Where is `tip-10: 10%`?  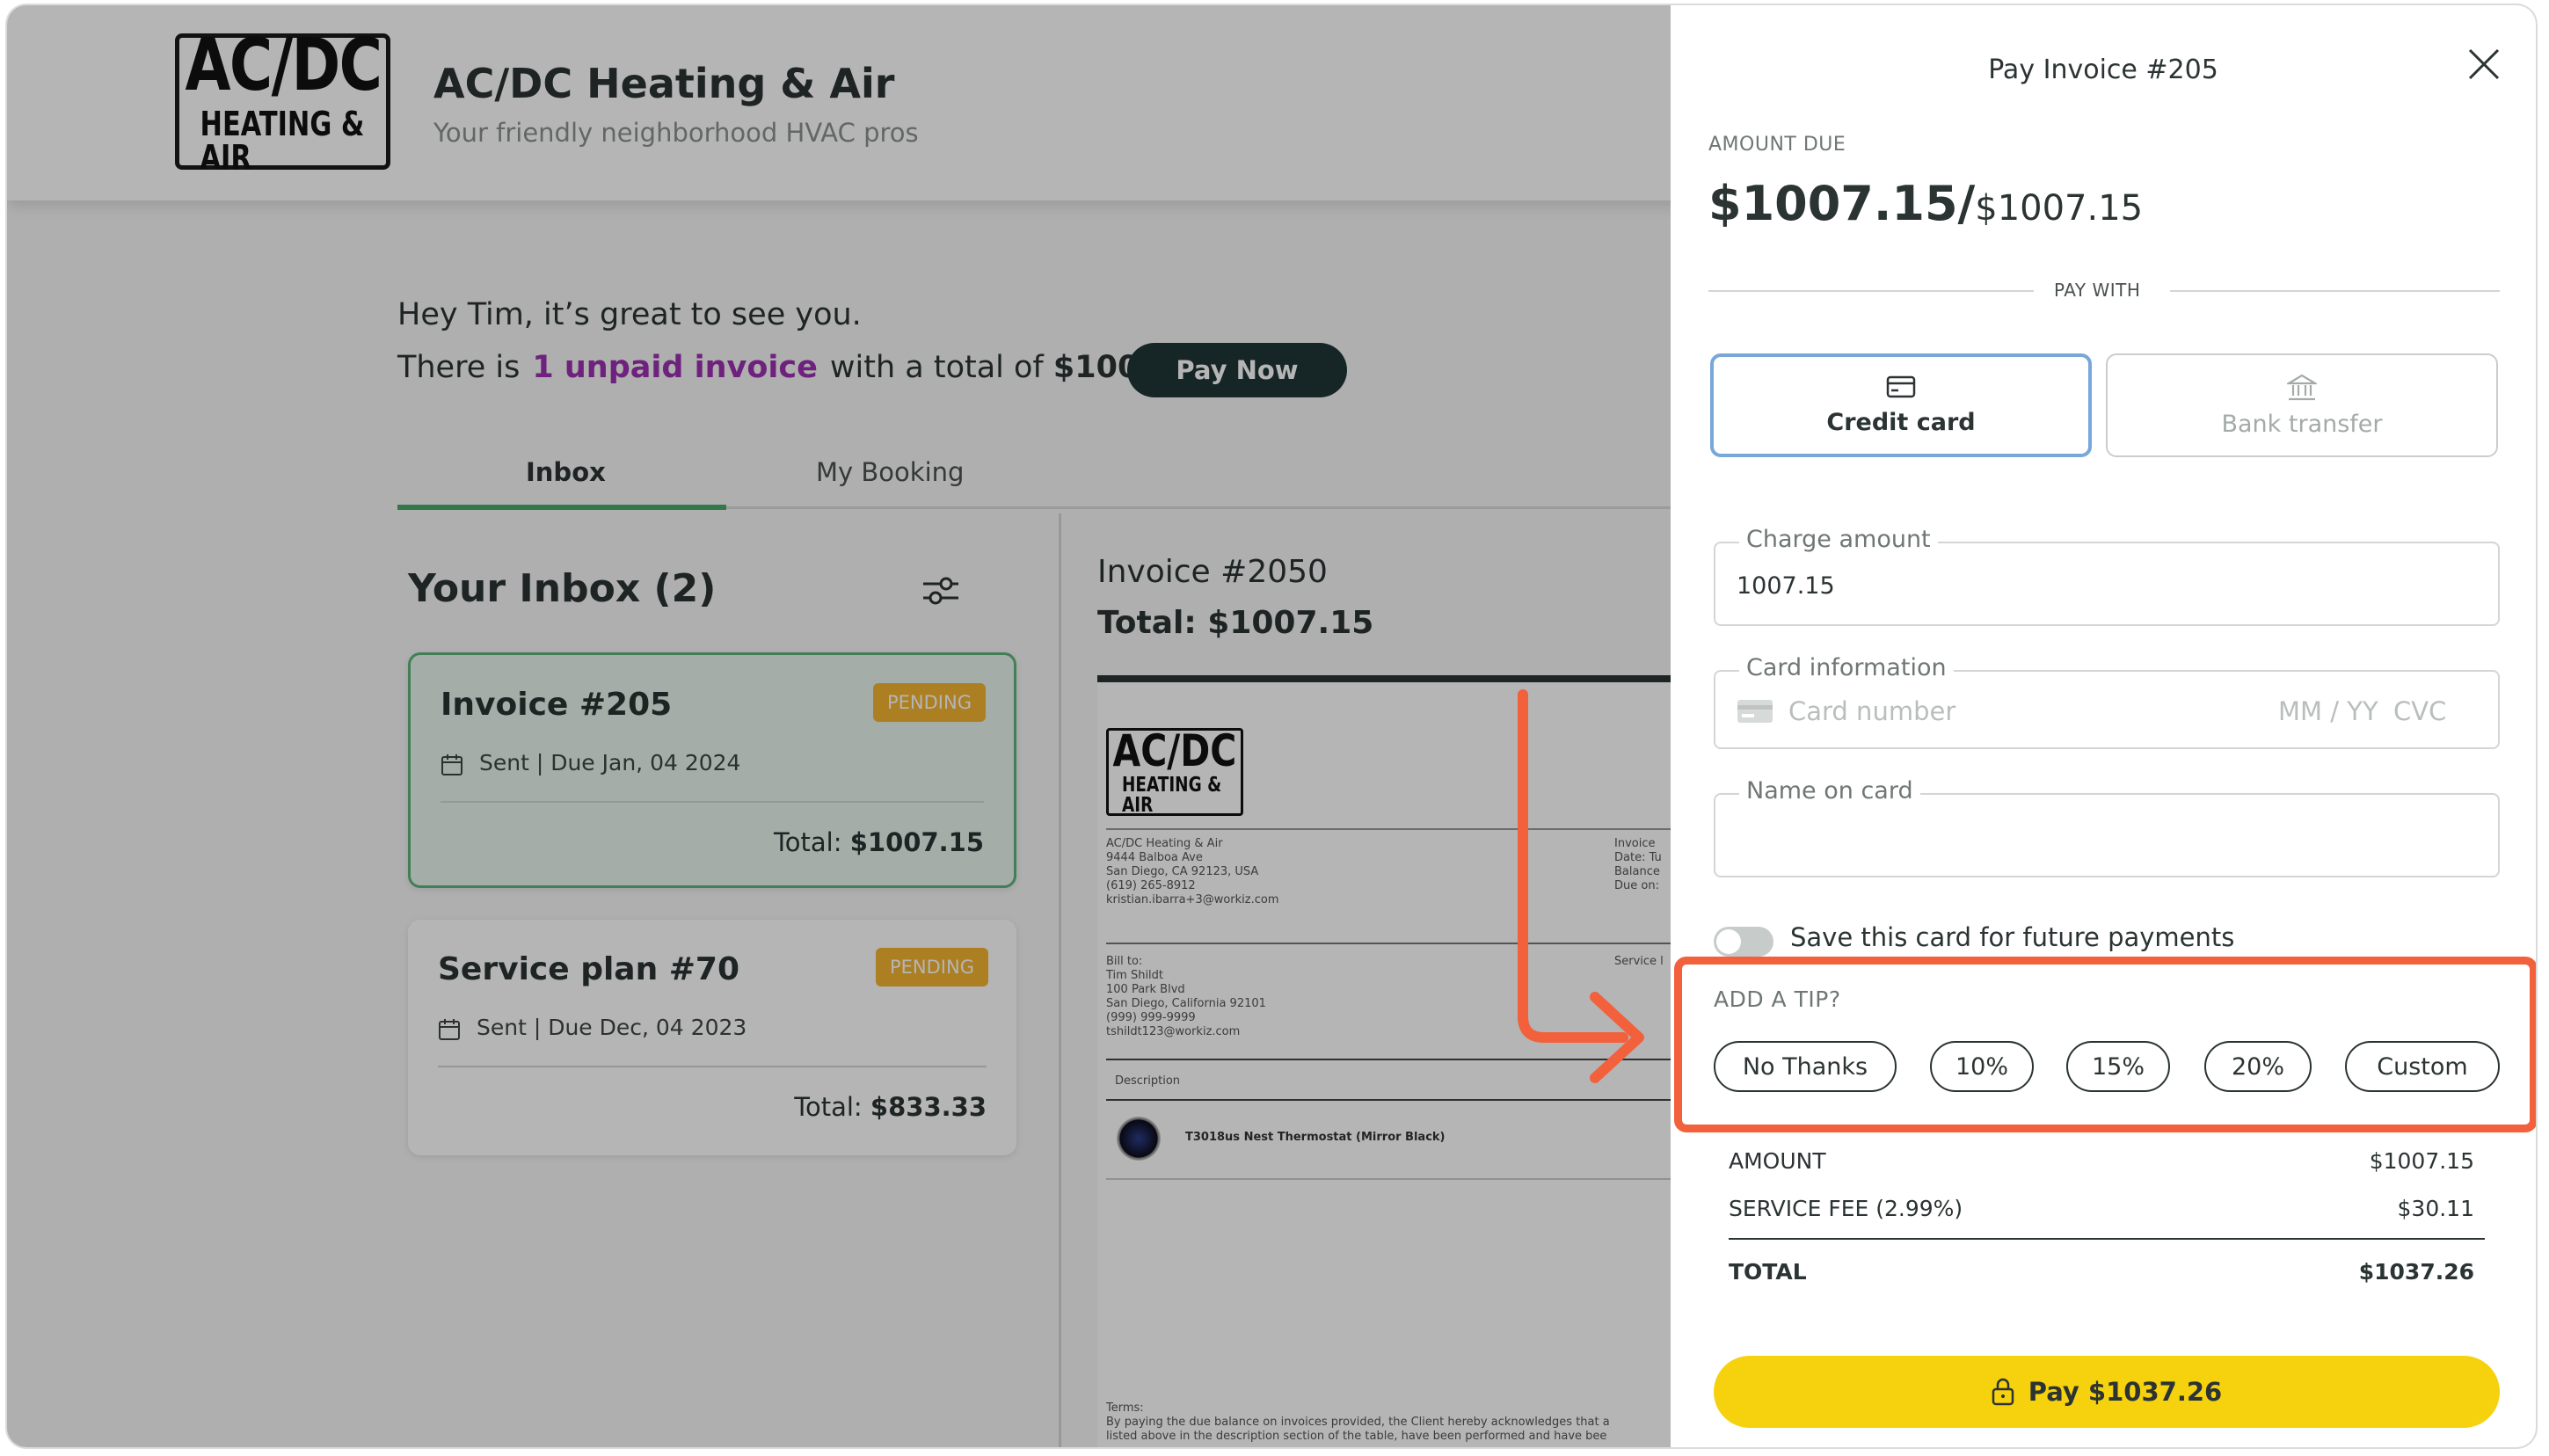
tip-10: 10% is located at coordinates (1982, 1066).